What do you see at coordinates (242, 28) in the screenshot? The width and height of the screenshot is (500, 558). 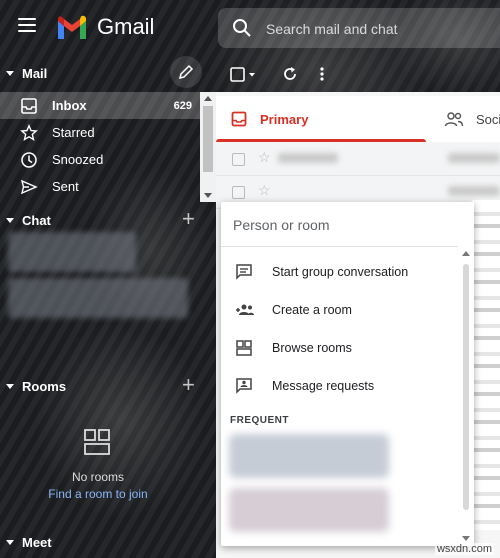 I see `search-icon` at bounding box center [242, 28].